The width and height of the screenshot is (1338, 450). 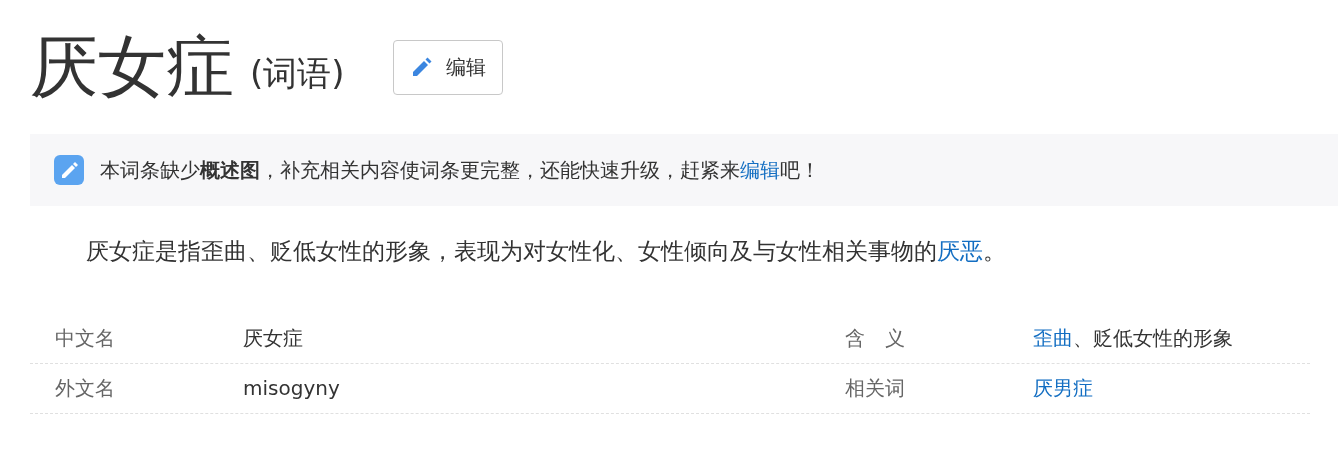 I want to click on page-subtitle: (词语), so click(x=297, y=73).